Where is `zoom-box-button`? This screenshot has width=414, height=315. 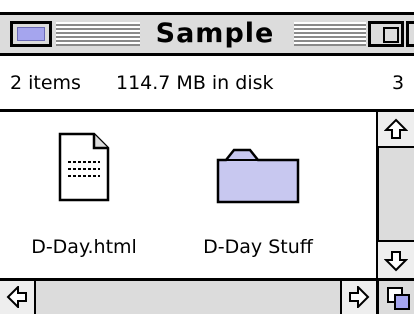 zoom-box-button is located at coordinates (386, 34).